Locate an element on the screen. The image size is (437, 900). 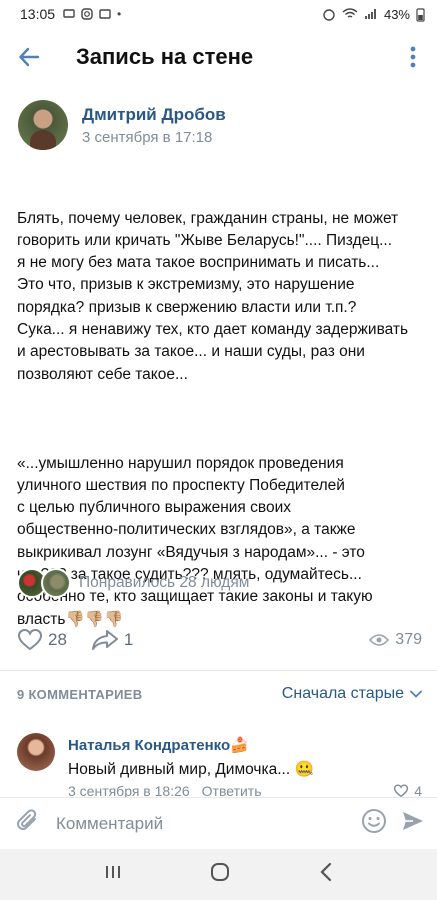
share-button: 1 is located at coordinates (112, 640).